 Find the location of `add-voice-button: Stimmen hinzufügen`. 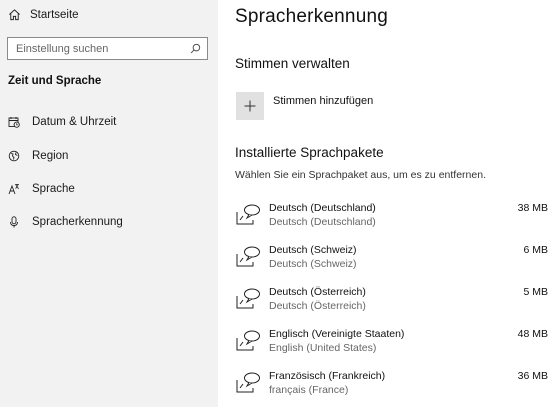

add-voice-button: Stimmen hinzufügen is located at coordinates (304, 106).